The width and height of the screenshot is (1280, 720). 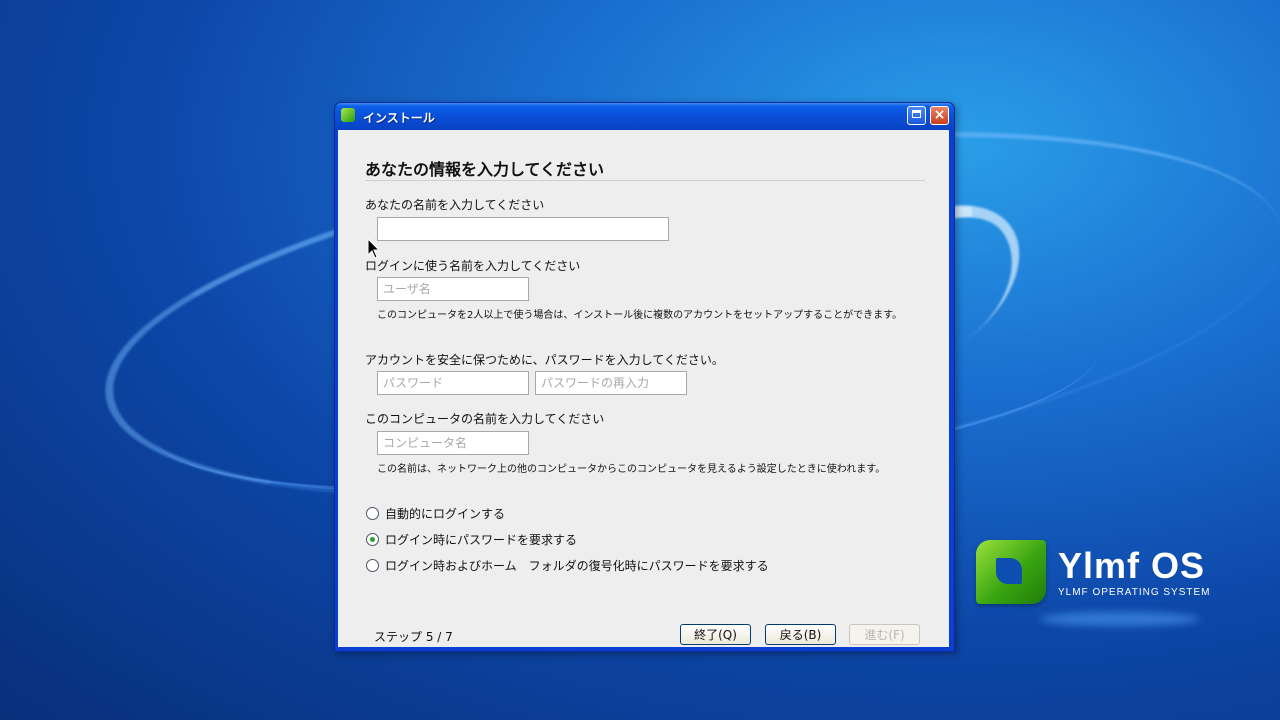 I want to click on page-title: あなたの情報を入力してください, so click(x=485, y=169).